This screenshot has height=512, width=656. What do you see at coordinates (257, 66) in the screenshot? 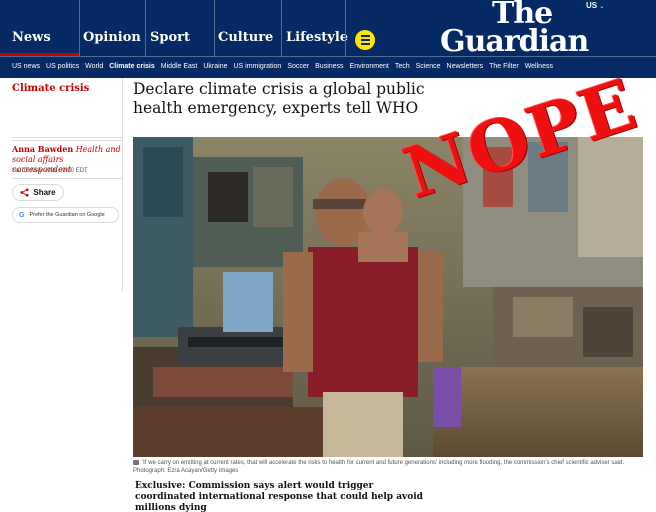
I see `subnav-us-immigration: US immigration` at bounding box center [257, 66].